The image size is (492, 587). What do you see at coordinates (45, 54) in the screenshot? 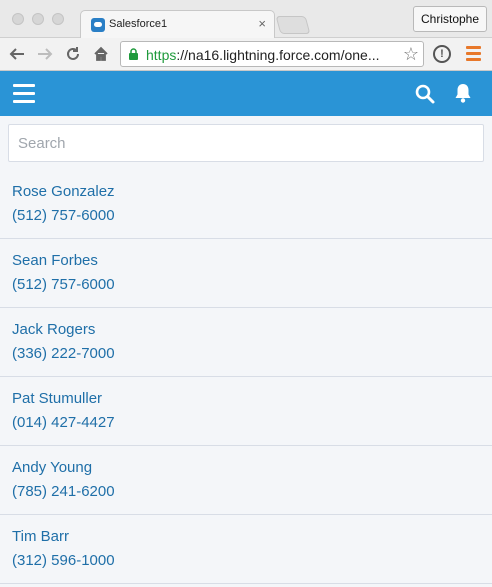
I see `forward-icon` at bounding box center [45, 54].